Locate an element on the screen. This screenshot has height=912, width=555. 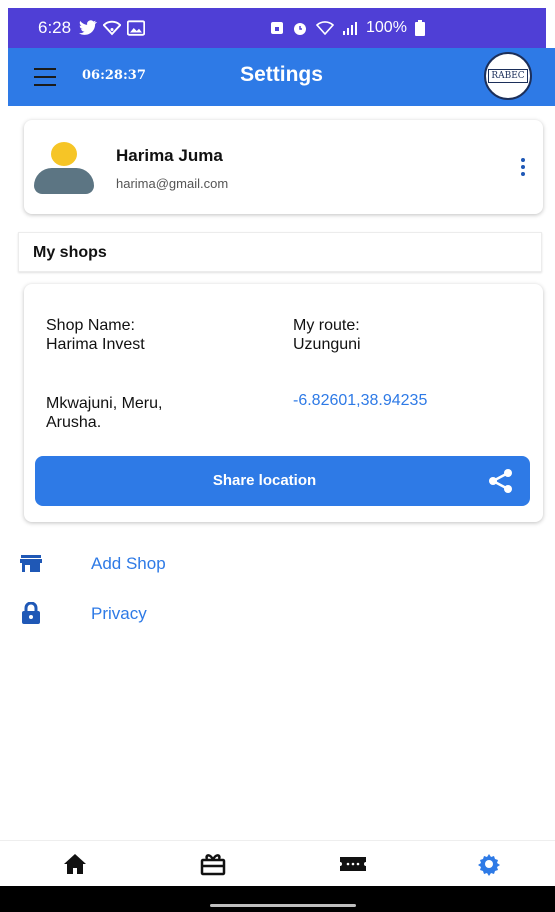
gesture-handle is located at coordinates (283, 905).